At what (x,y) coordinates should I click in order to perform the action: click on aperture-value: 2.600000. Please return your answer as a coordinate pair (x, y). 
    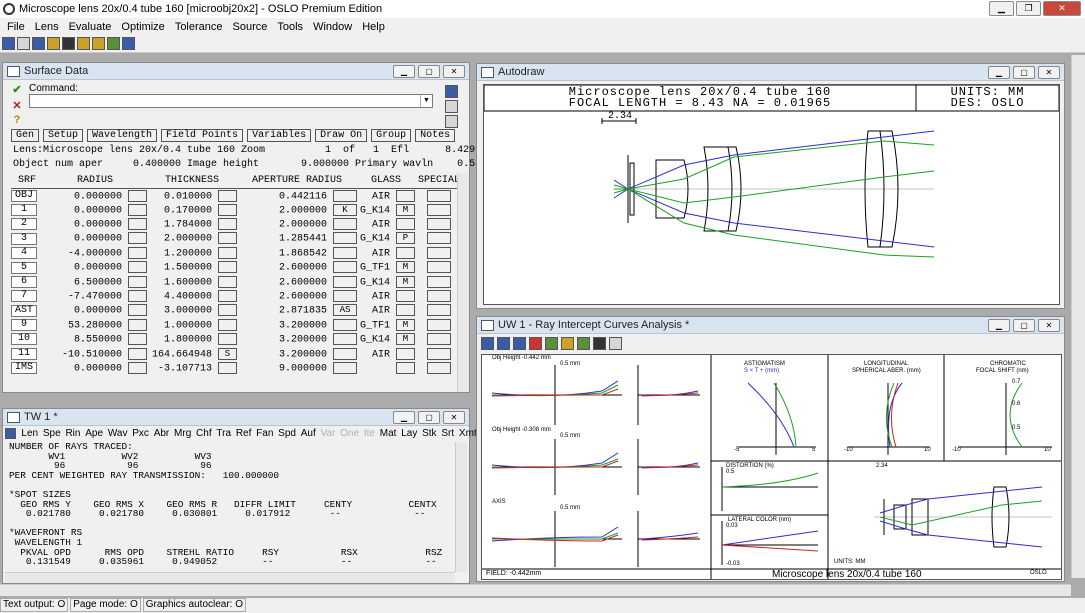
    Looking at the image, I should click on (303, 268).